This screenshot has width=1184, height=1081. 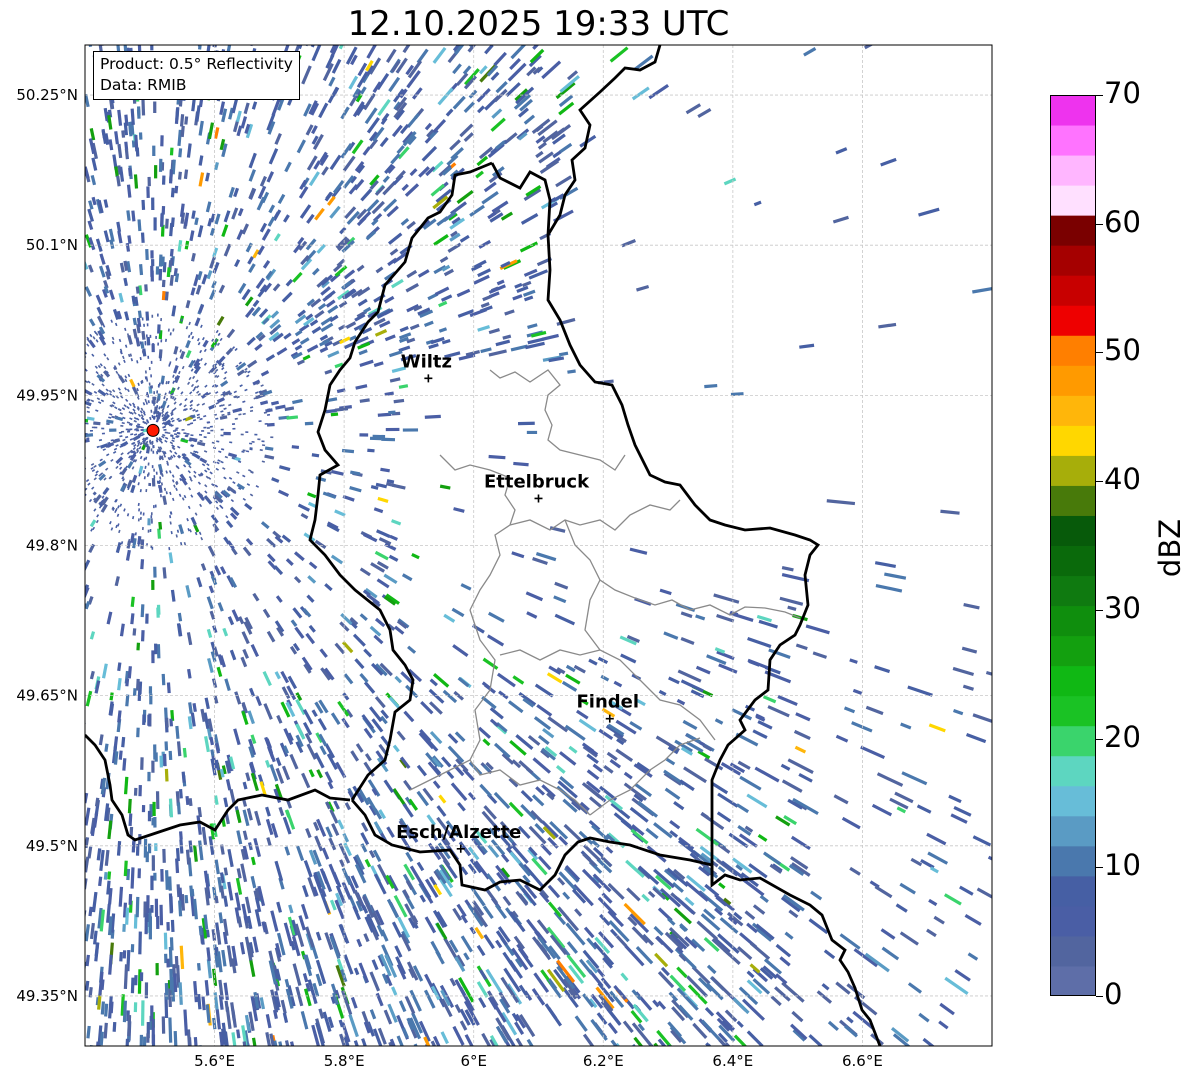 I want to click on lat-tick-label: 50.1°N, so click(x=52, y=245).